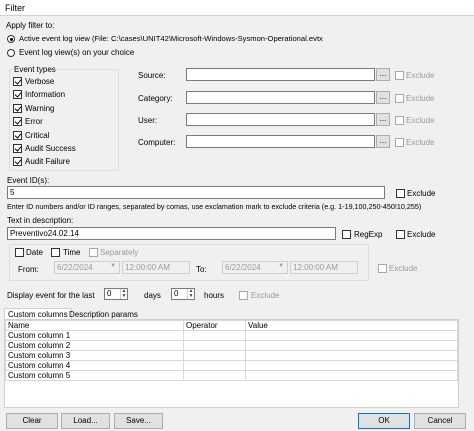 The image size is (474, 431). I want to click on user-exclude-label: Exclude, so click(420, 120).